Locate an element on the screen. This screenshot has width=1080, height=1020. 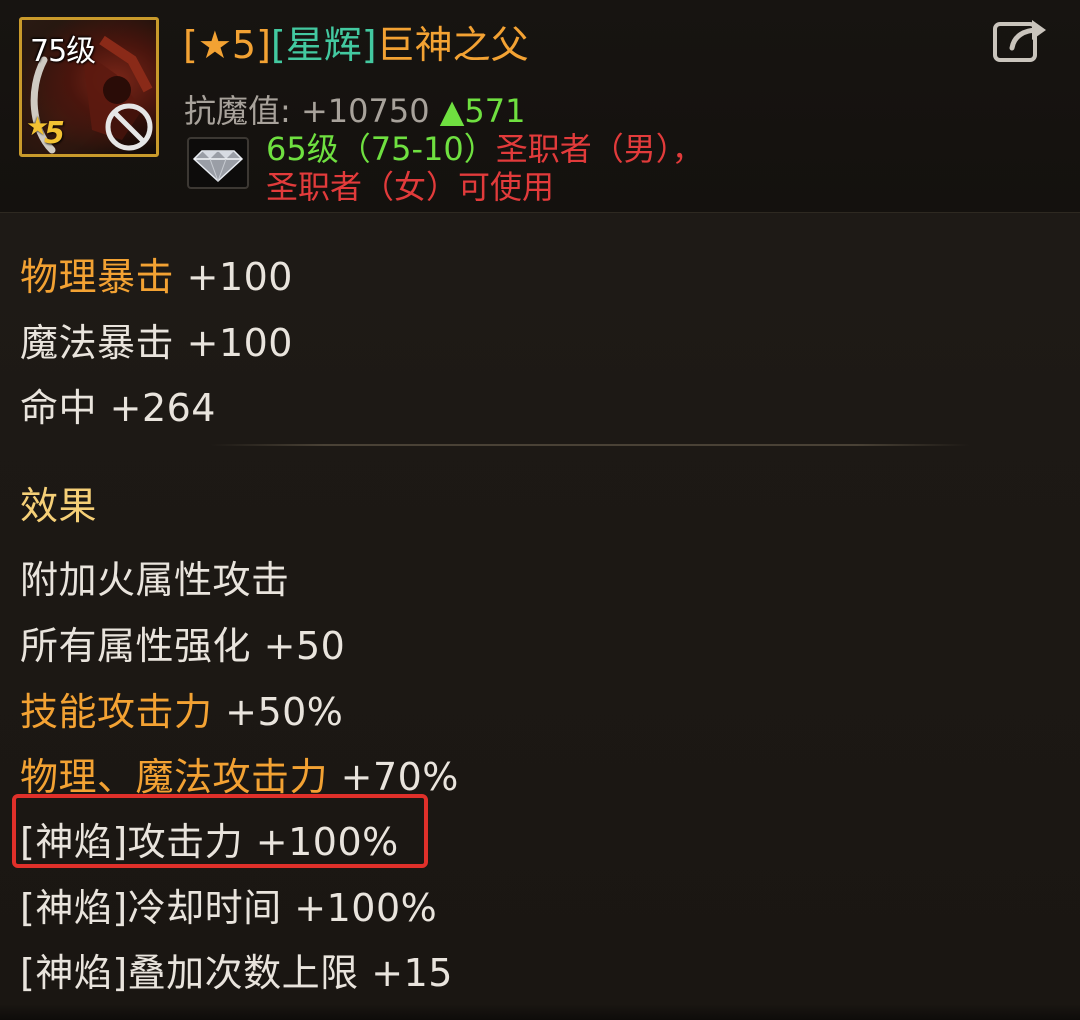
section-divider is located at coordinates (590, 445).